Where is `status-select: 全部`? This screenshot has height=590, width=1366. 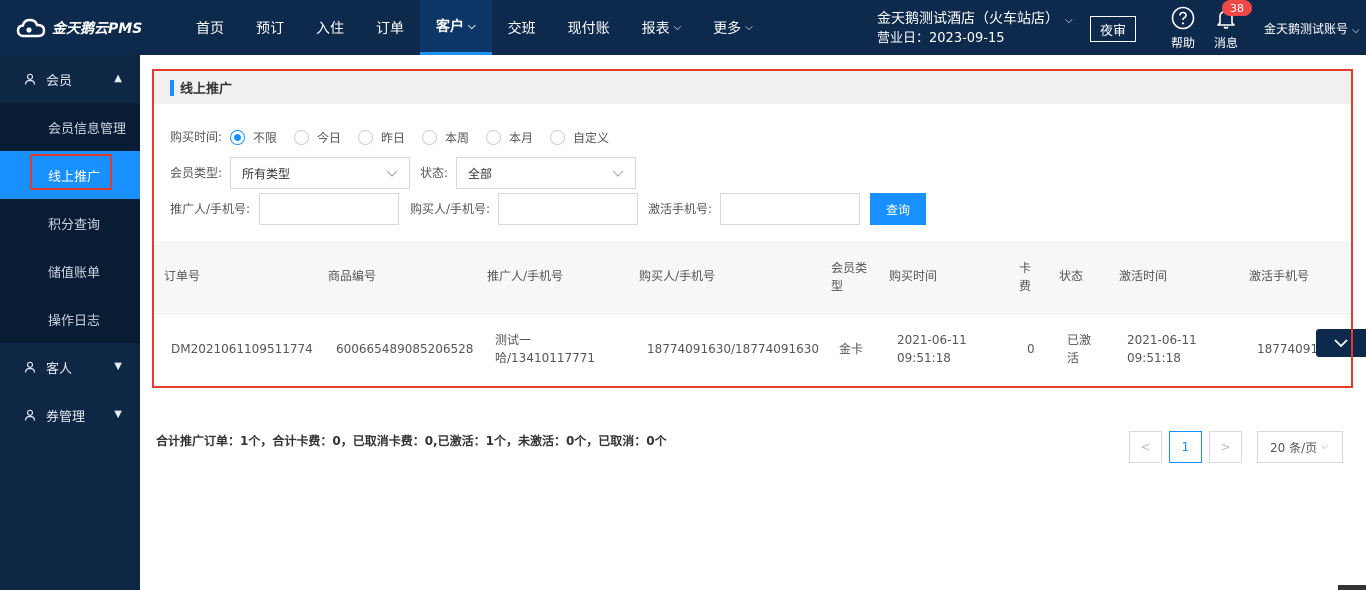
status-select: 全部 is located at coordinates (546, 173).